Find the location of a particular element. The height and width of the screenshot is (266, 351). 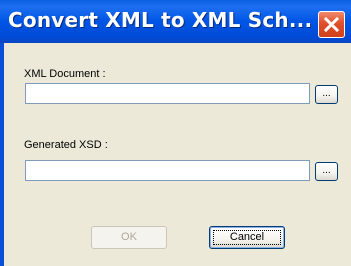

close-button is located at coordinates (331, 24).